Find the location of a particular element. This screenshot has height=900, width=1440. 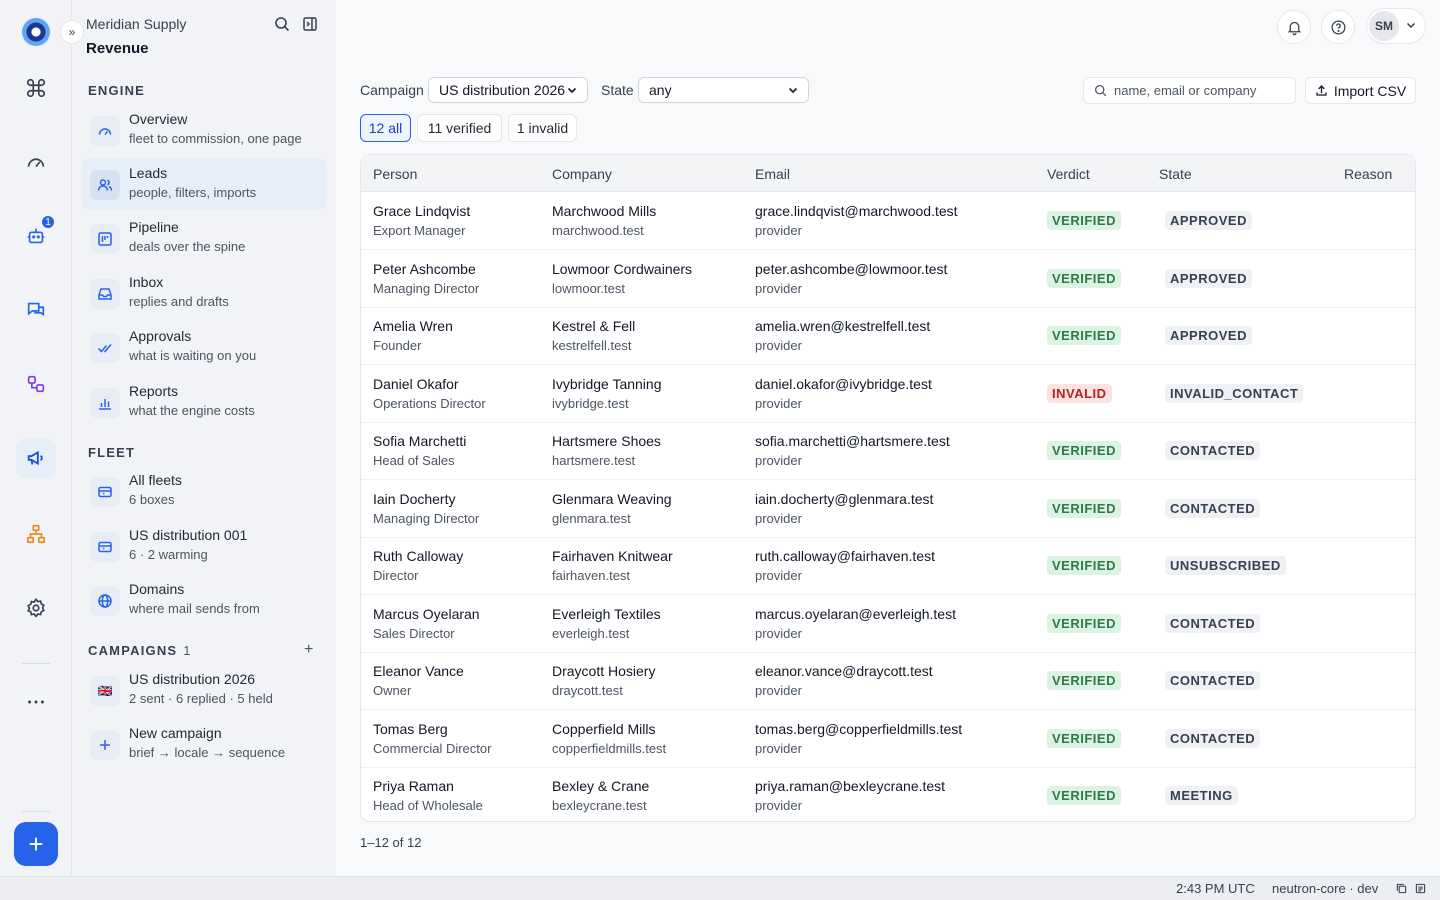

email-address: iain.docherty@glenmara.test is located at coordinates (844, 499).